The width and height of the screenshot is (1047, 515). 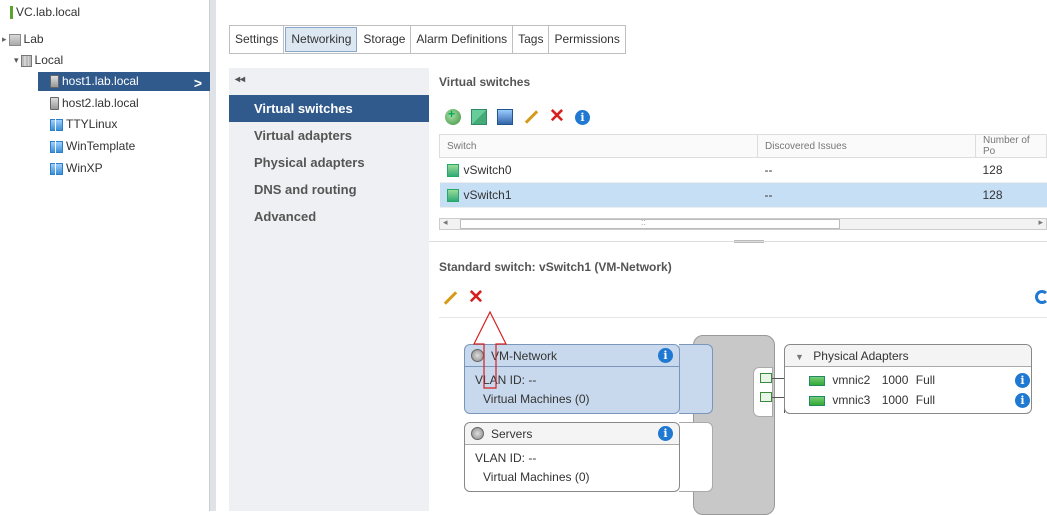 I want to click on tree-item-label: Local, so click(x=49, y=60).